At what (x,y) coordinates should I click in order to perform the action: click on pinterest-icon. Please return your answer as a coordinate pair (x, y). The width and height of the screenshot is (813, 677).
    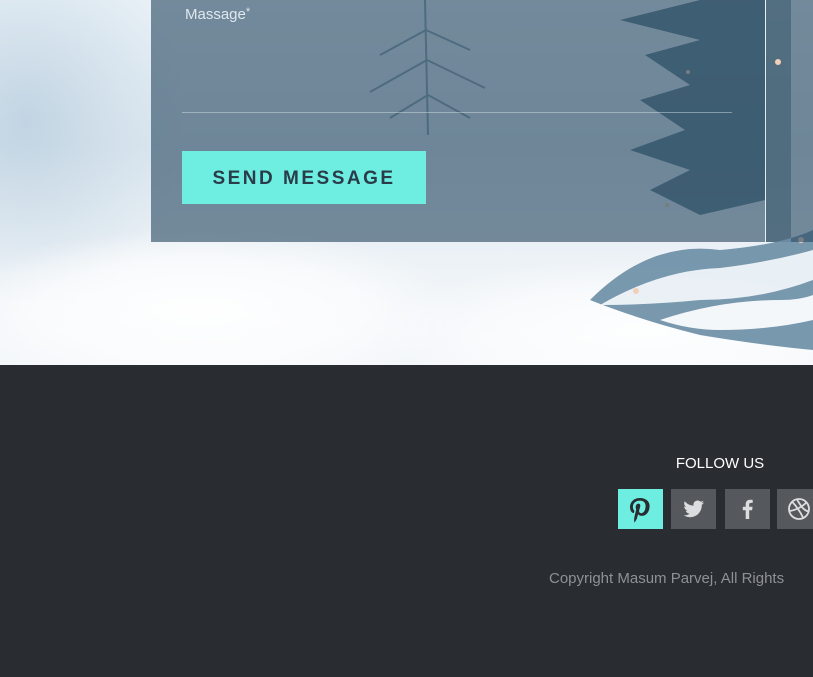
    Looking at the image, I should click on (640, 510).